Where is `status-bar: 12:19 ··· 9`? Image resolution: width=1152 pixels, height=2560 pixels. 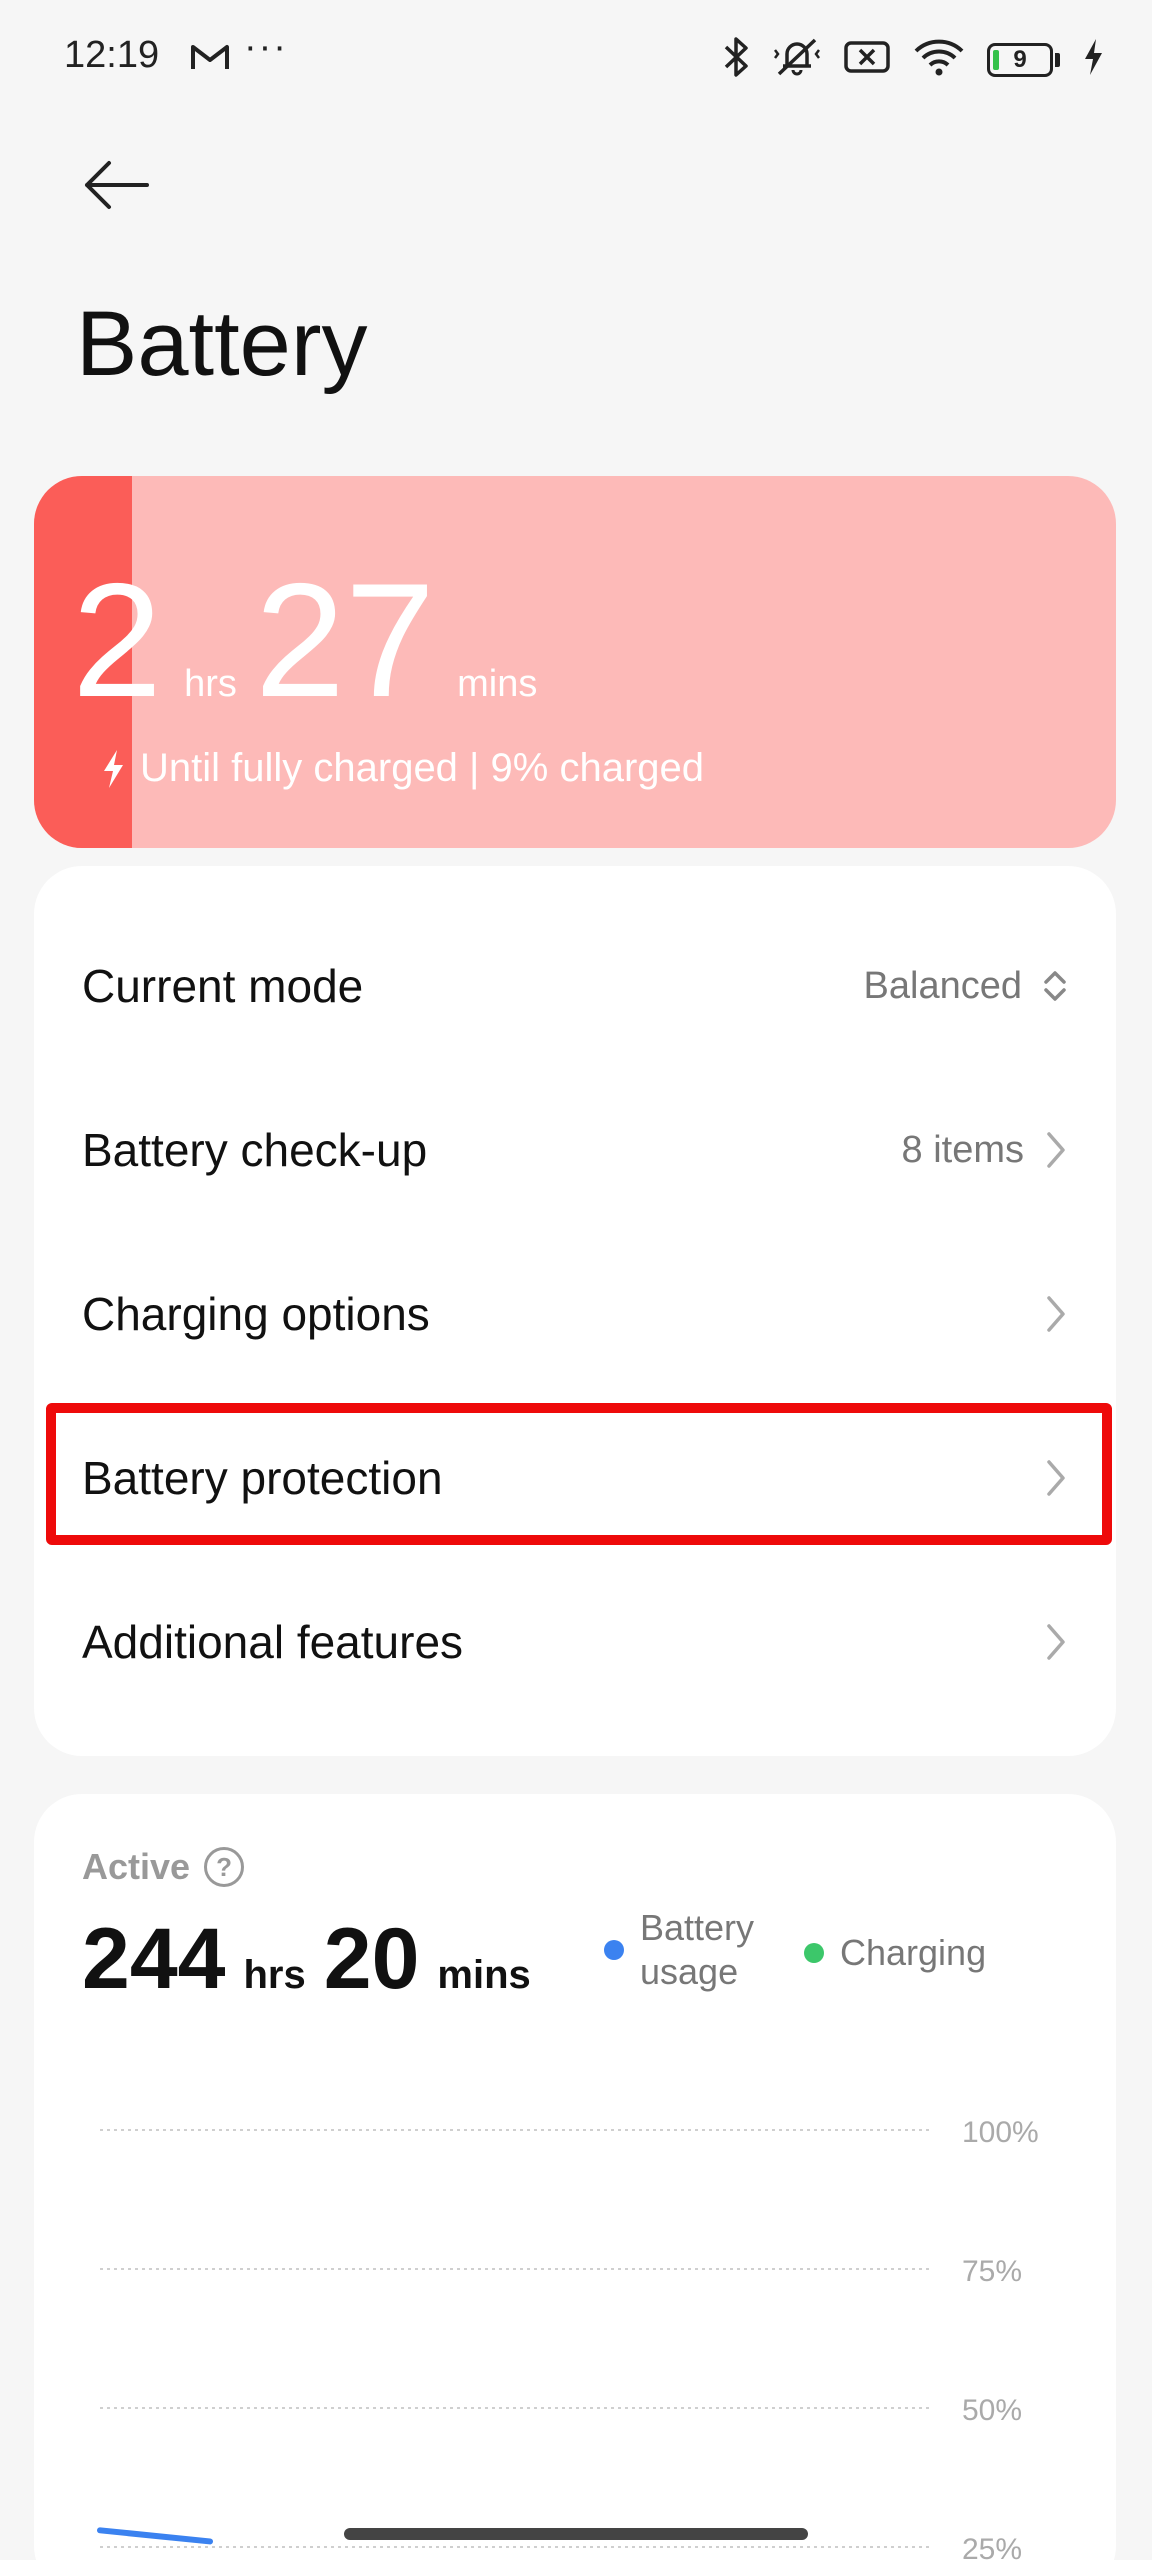
status-bar: 12:19 ··· 9 is located at coordinates (576, 60).